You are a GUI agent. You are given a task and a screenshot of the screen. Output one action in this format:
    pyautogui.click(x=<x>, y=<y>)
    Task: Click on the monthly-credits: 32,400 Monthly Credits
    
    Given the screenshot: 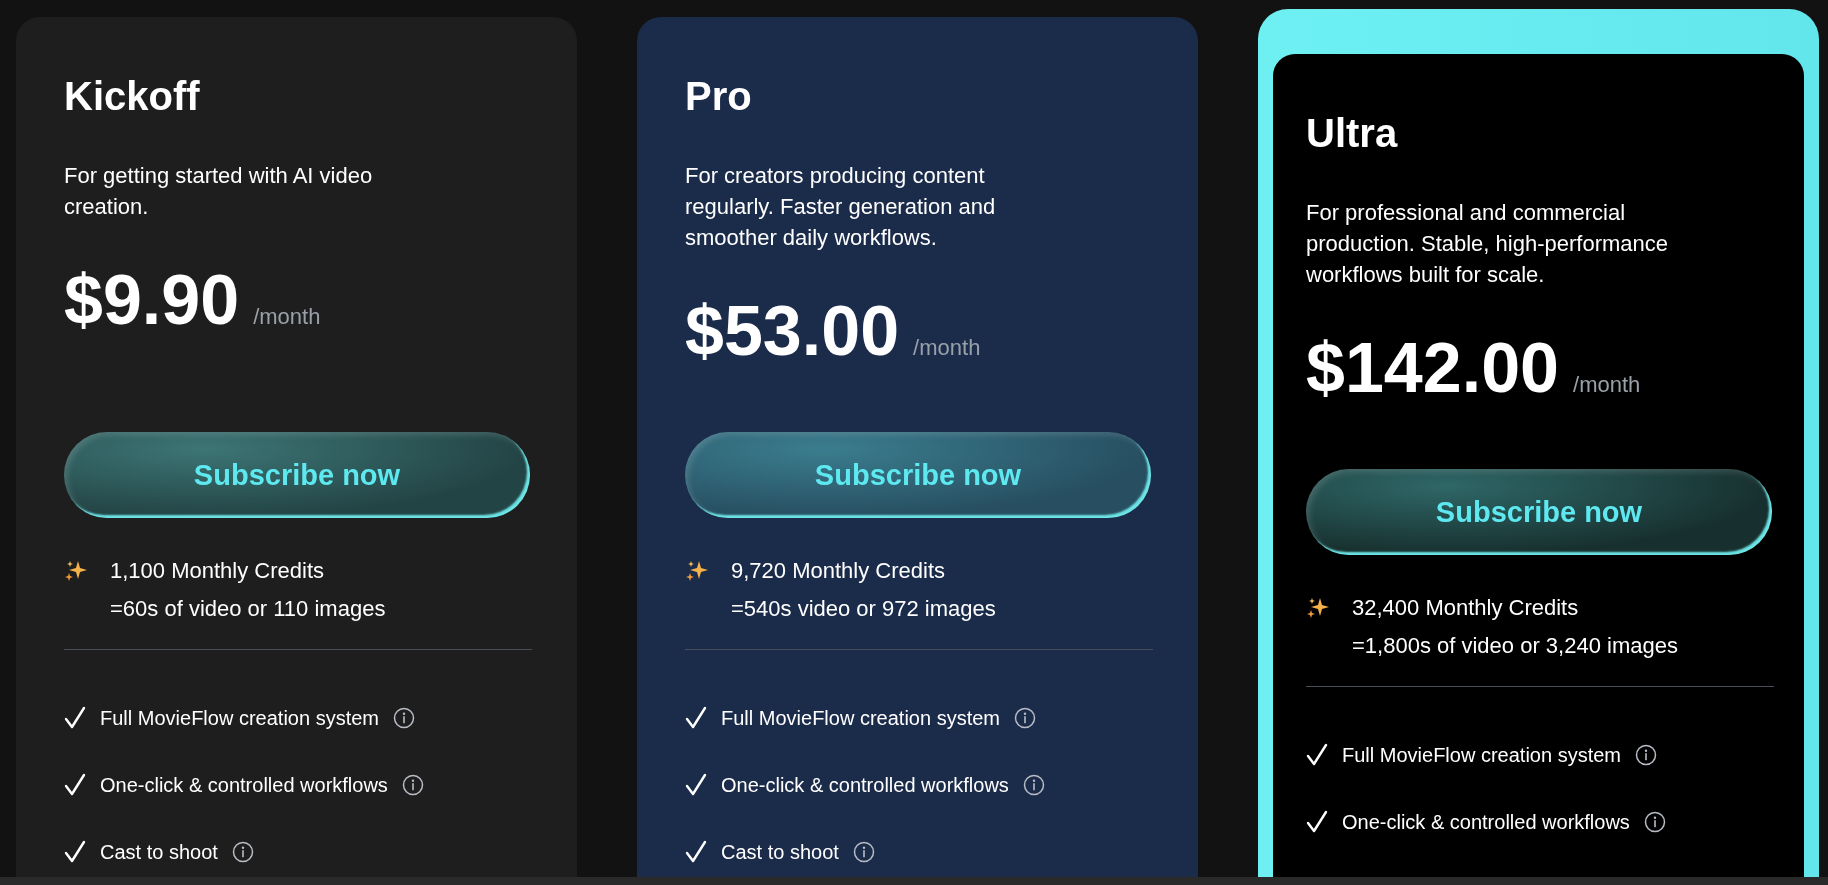 What is the action you would take?
    pyautogui.click(x=1466, y=608)
    